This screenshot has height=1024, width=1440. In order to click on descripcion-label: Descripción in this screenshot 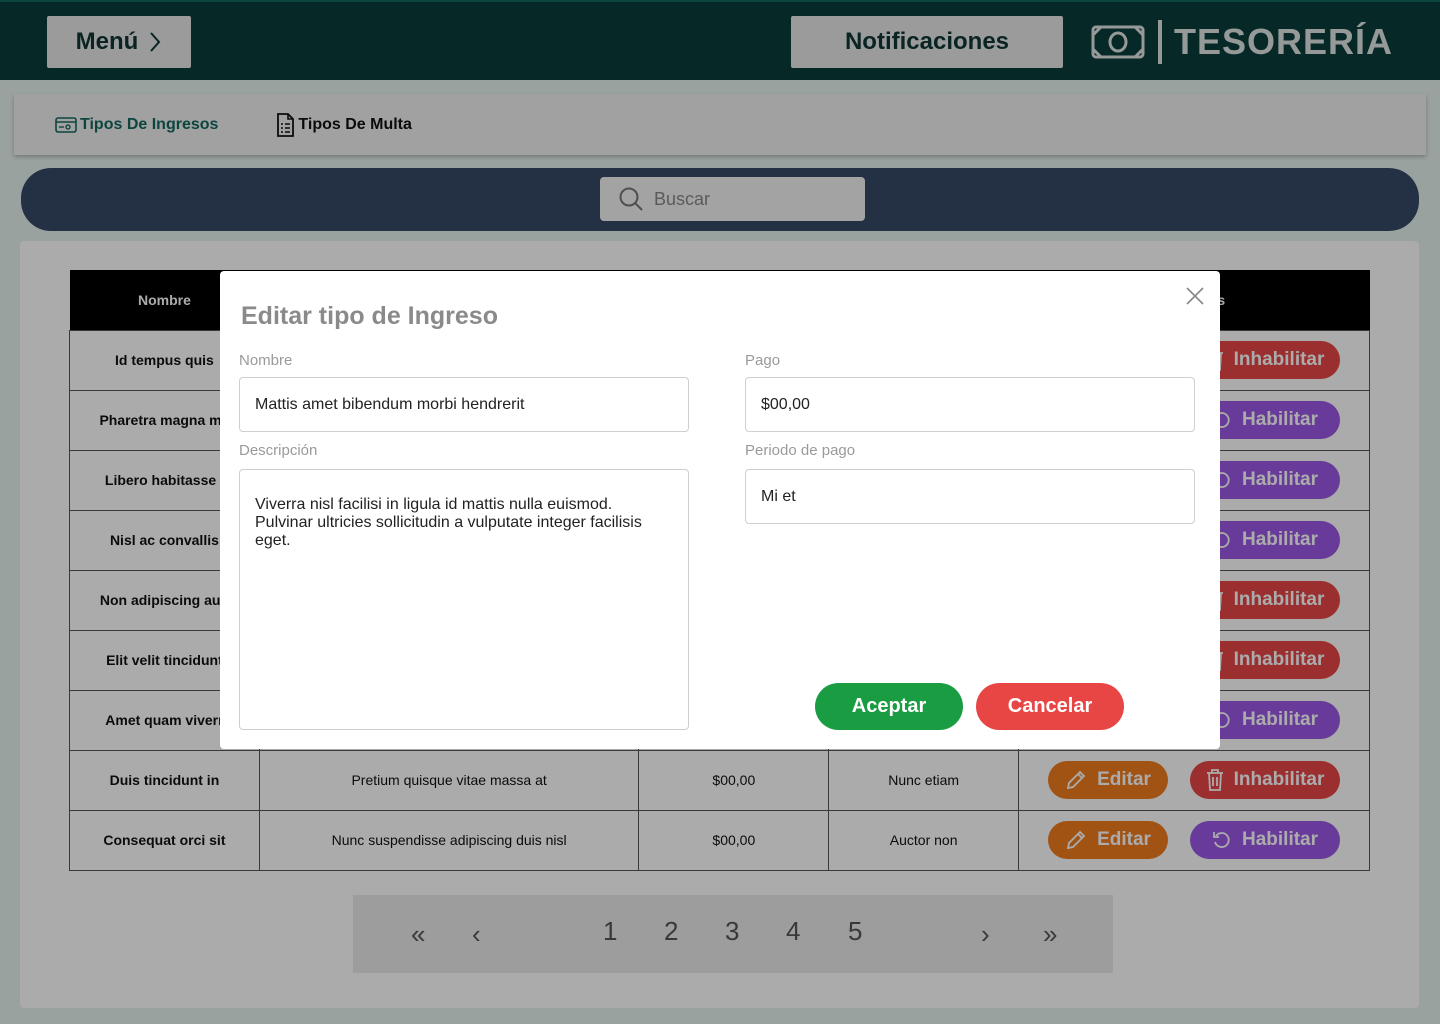, I will do `click(278, 450)`.